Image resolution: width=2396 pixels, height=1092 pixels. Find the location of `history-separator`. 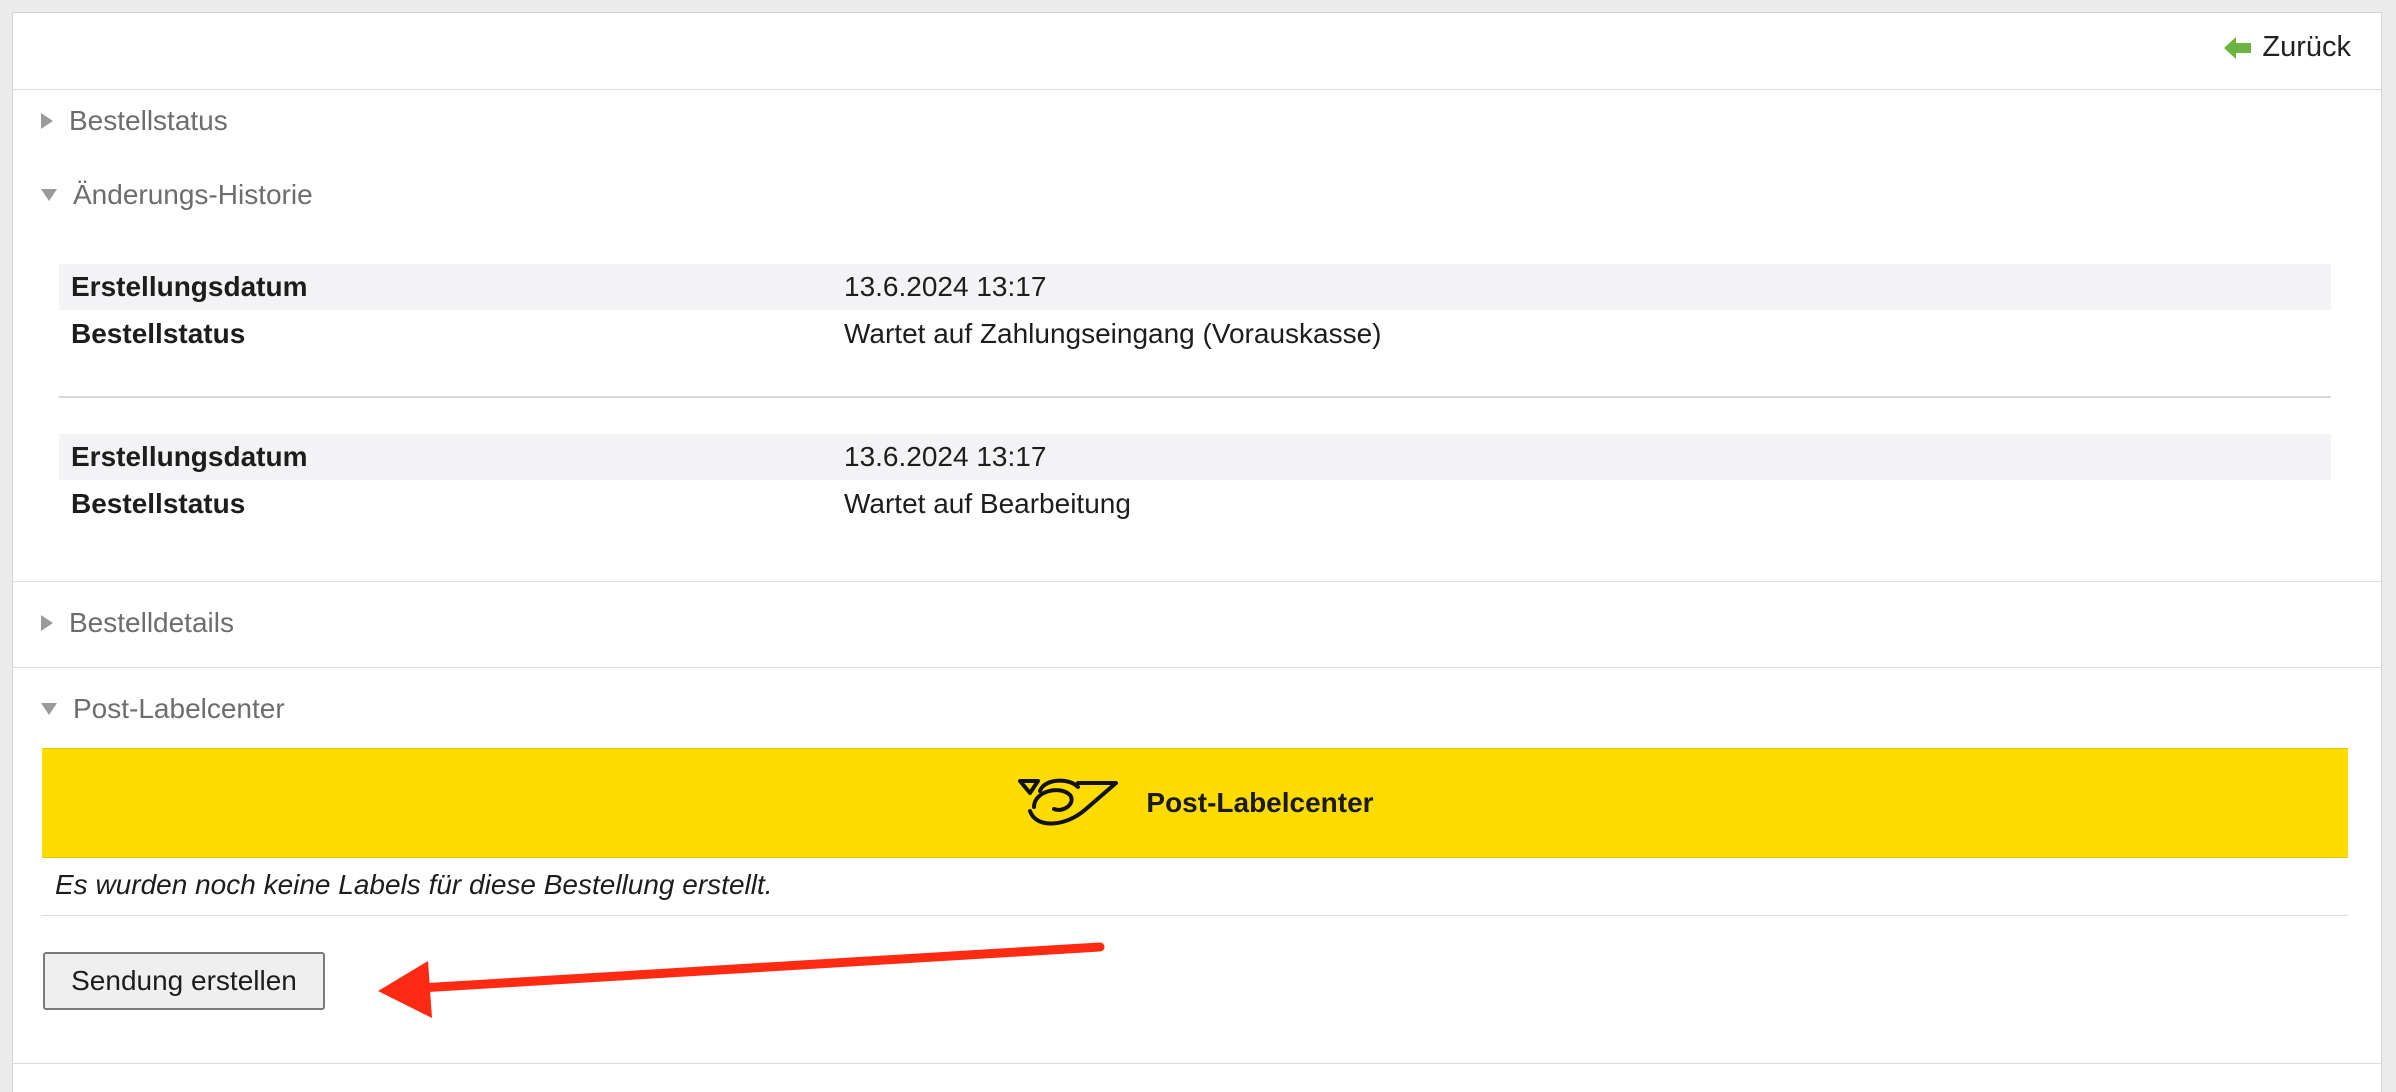

history-separator is located at coordinates (1195, 397).